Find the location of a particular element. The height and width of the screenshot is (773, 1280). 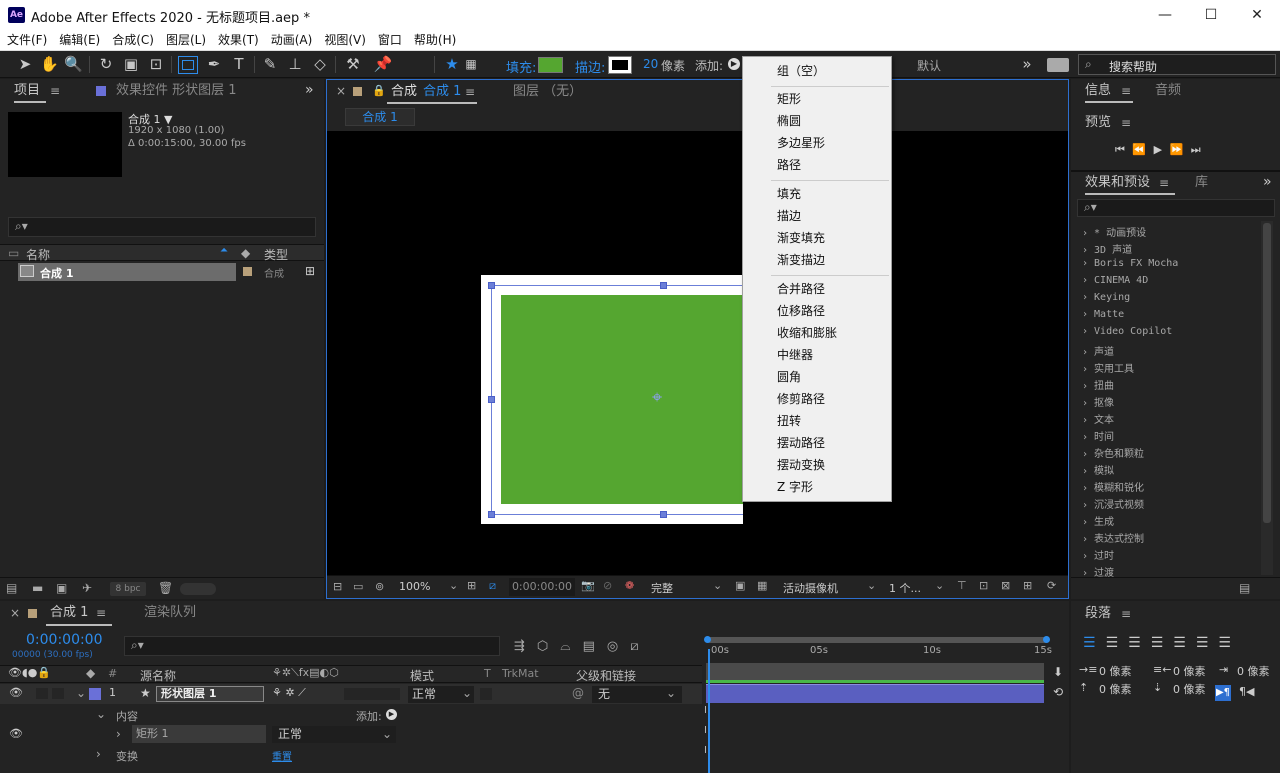

effect-category-item: › 表达式控制 is located at coordinates (1113, 537).